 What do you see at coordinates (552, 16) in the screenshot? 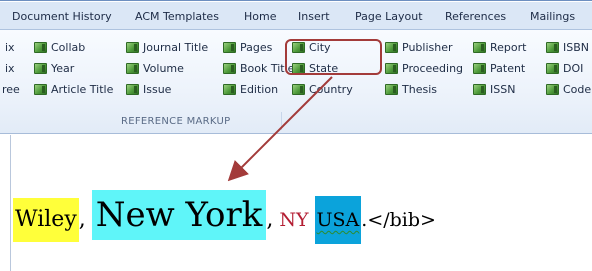
I see `tab-mailings: Mailings` at bounding box center [552, 16].